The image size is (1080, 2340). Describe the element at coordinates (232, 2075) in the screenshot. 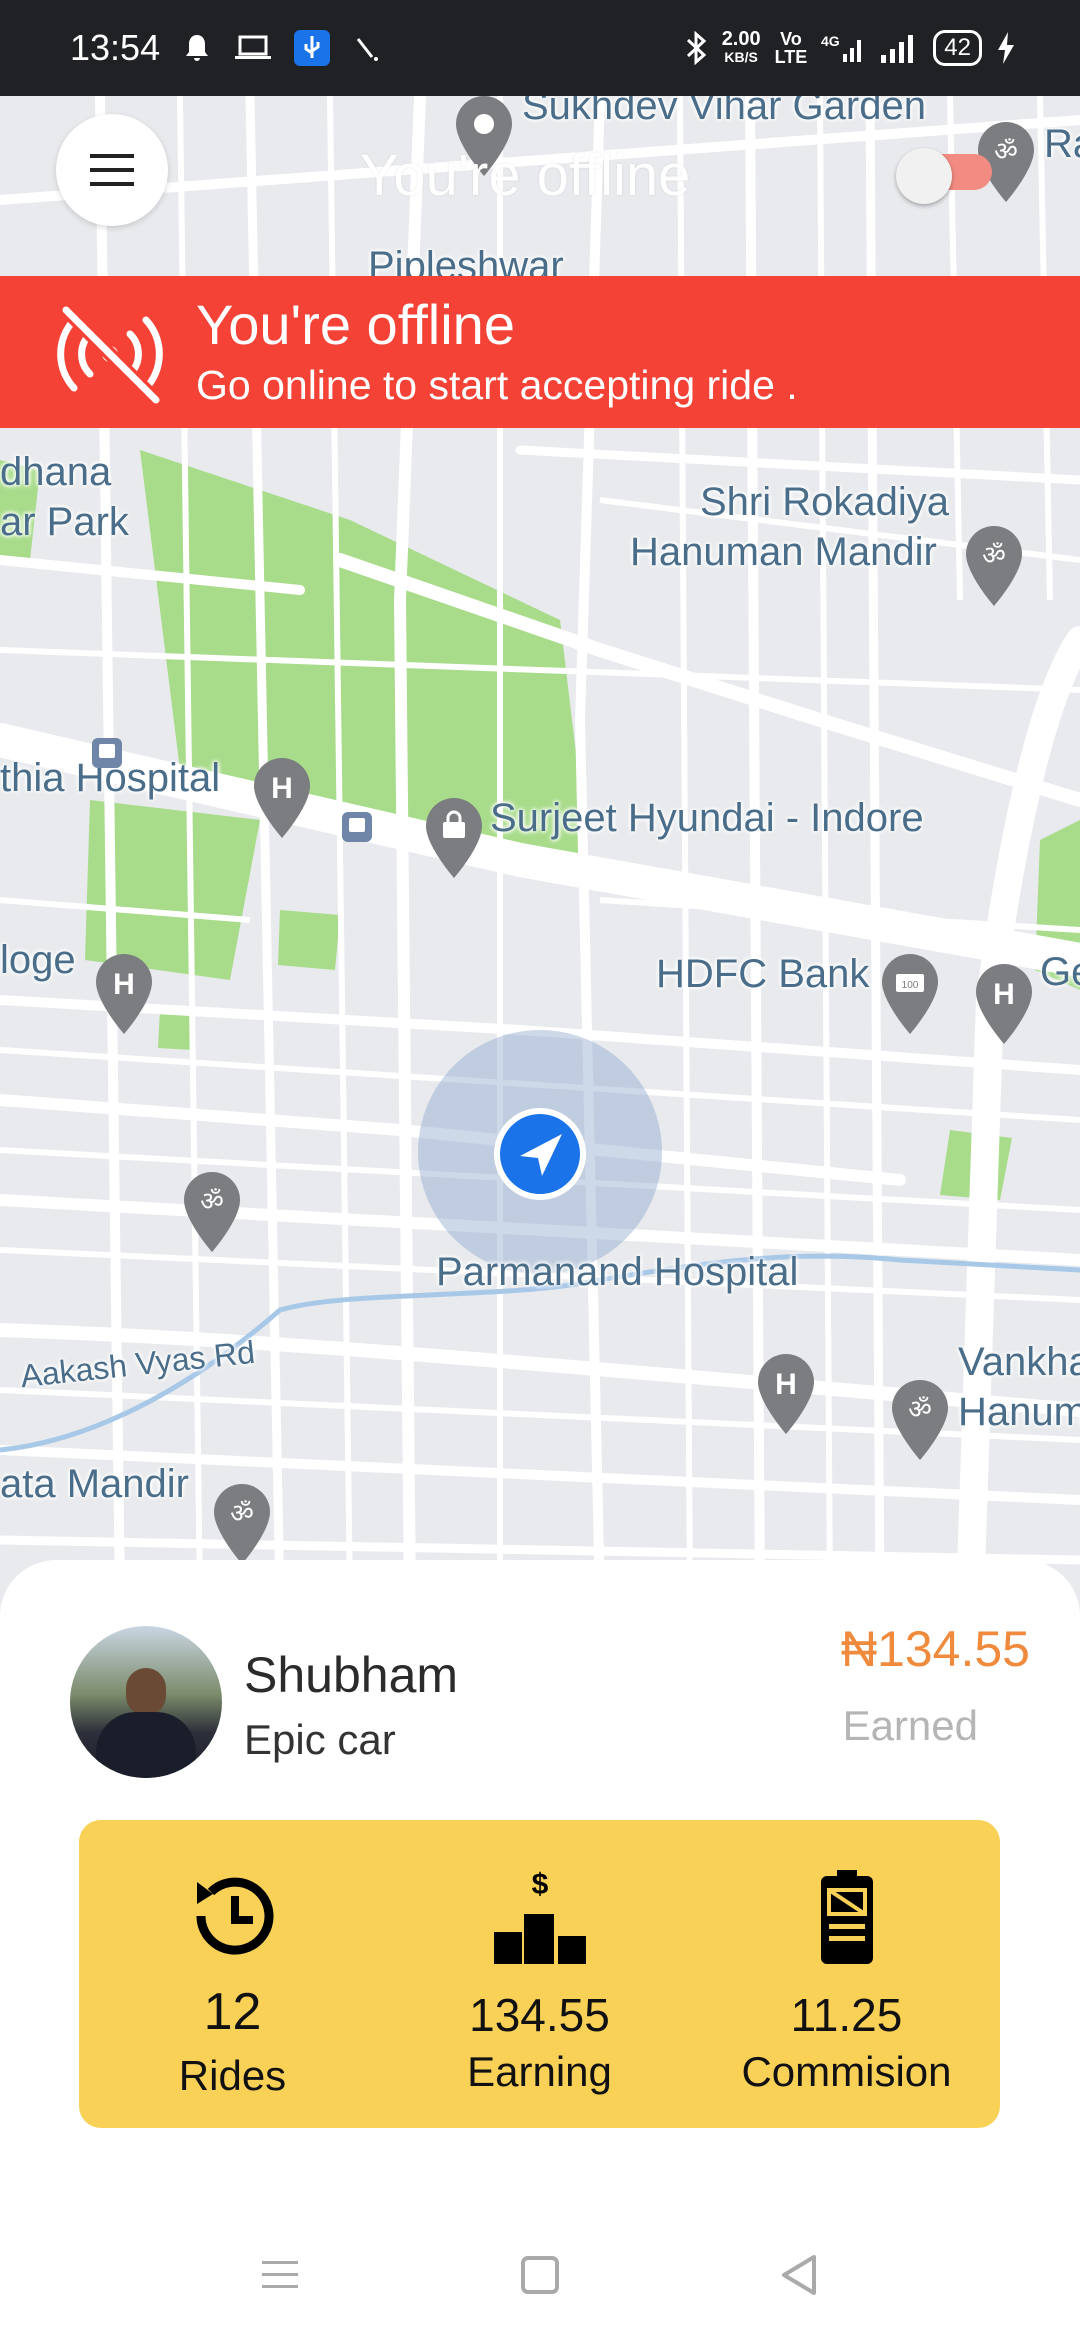

I see `rides-label: Rides` at that location.